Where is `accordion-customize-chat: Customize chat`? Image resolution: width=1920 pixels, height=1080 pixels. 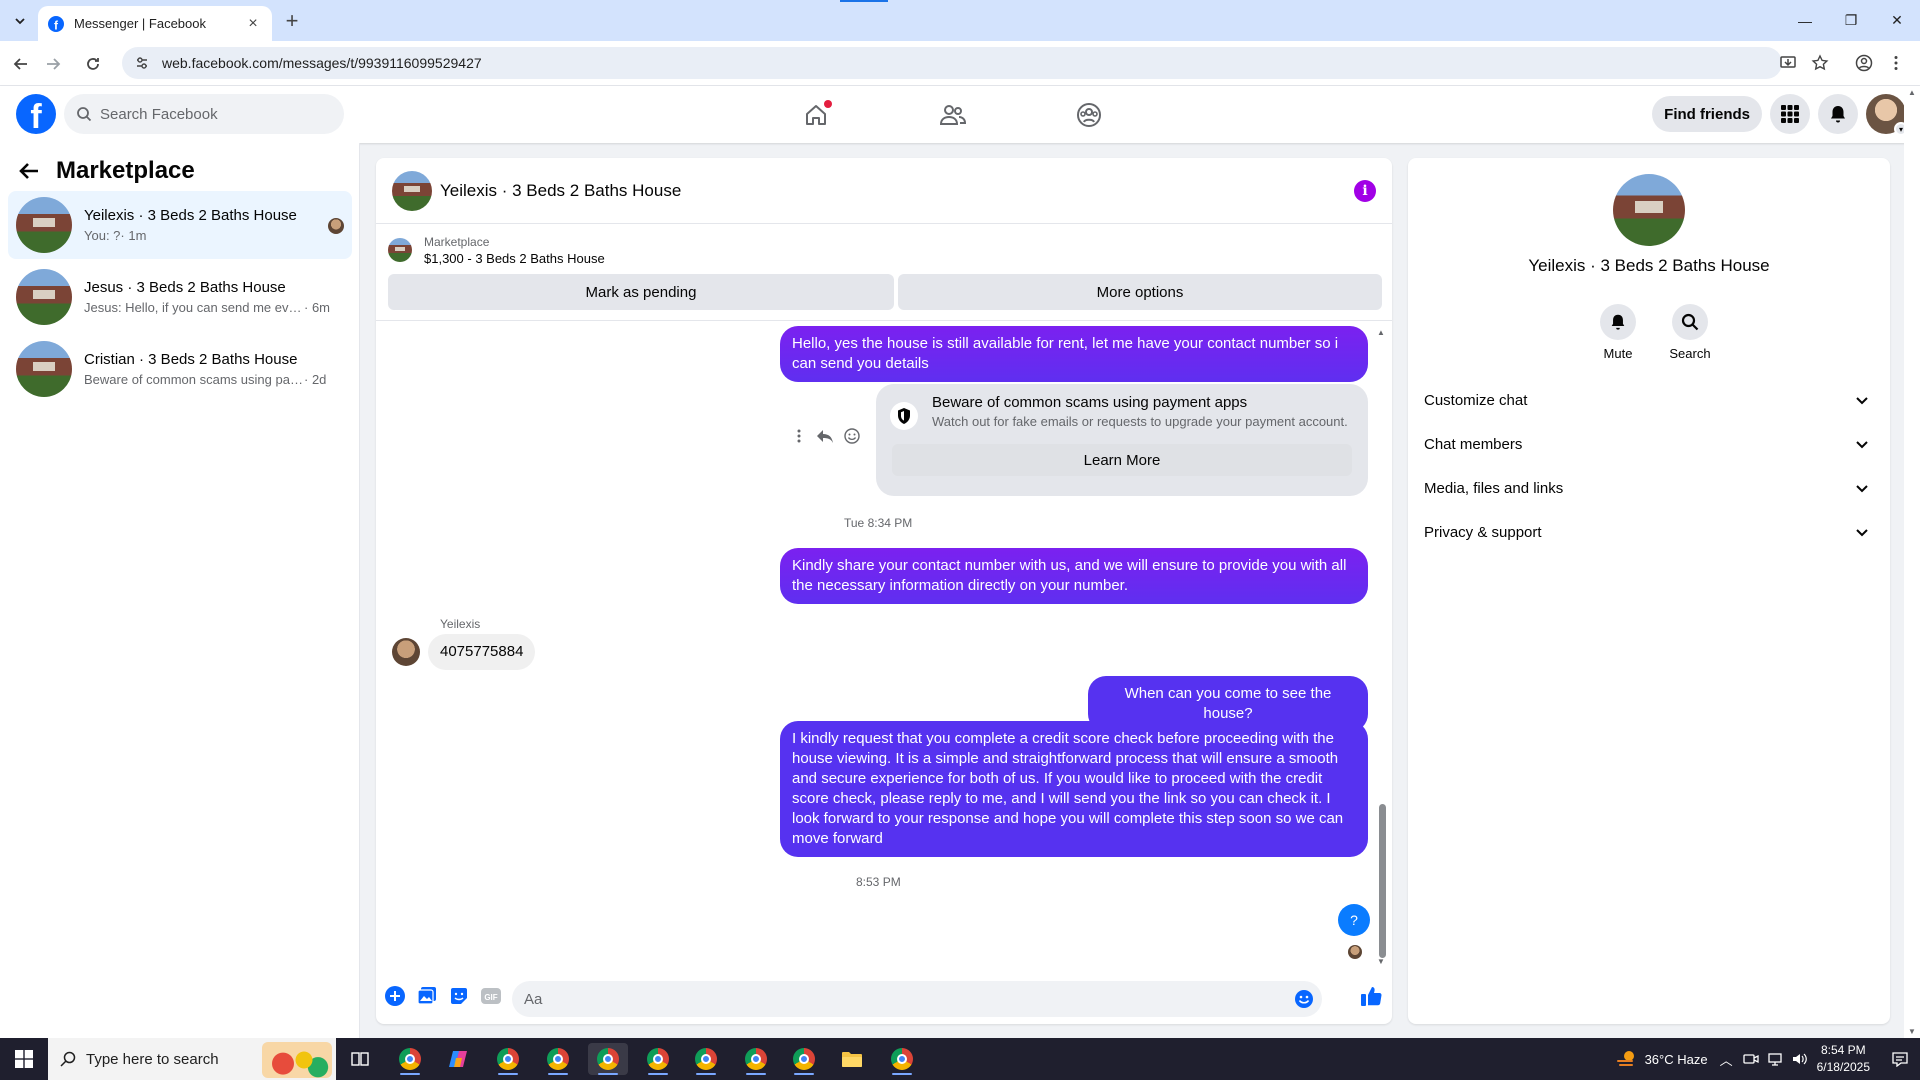
accordion-customize-chat: Customize chat is located at coordinates (1649, 400).